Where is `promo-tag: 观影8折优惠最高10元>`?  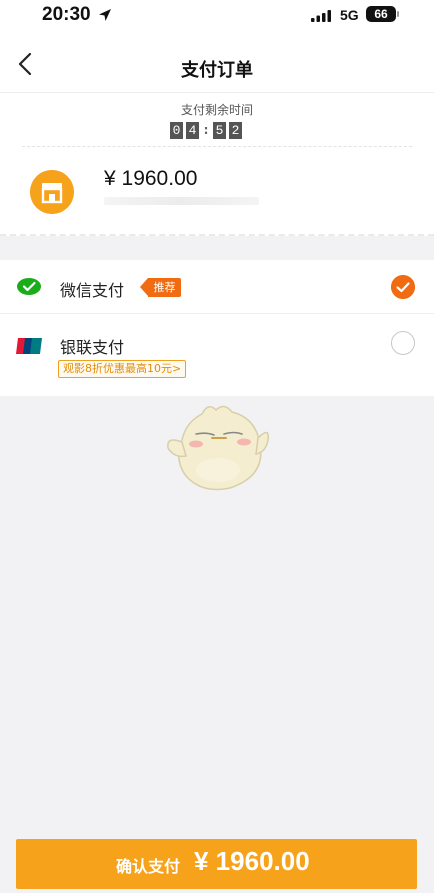 promo-tag: 观影8折优惠最高10元> is located at coordinates (122, 369).